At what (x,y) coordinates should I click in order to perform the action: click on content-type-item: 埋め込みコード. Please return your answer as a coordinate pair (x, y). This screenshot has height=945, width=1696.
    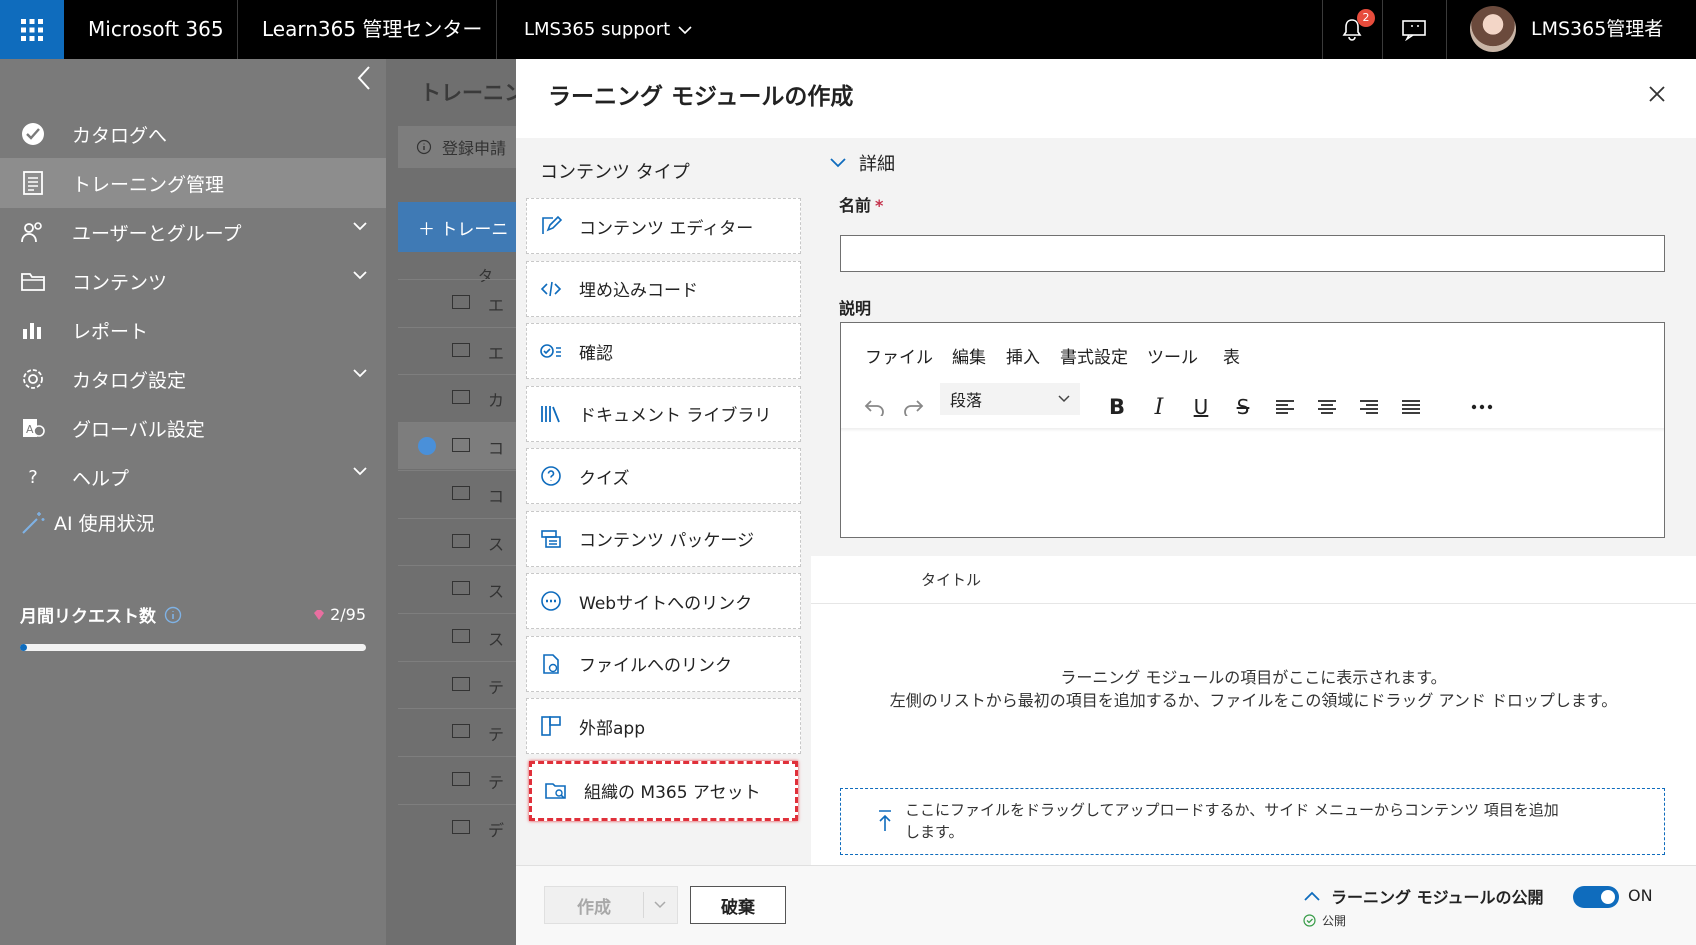
    Looking at the image, I should click on (663, 288).